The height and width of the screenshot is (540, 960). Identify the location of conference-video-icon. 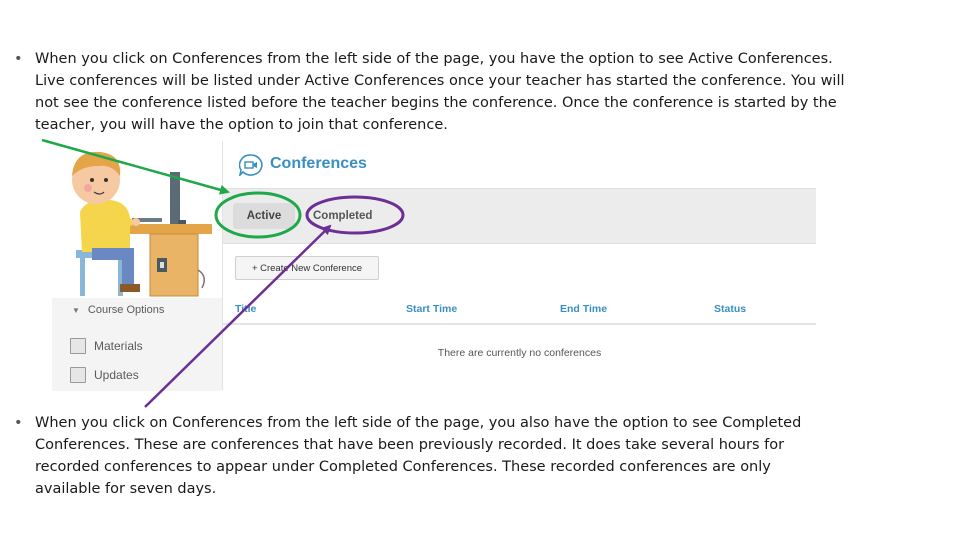
(251, 165).